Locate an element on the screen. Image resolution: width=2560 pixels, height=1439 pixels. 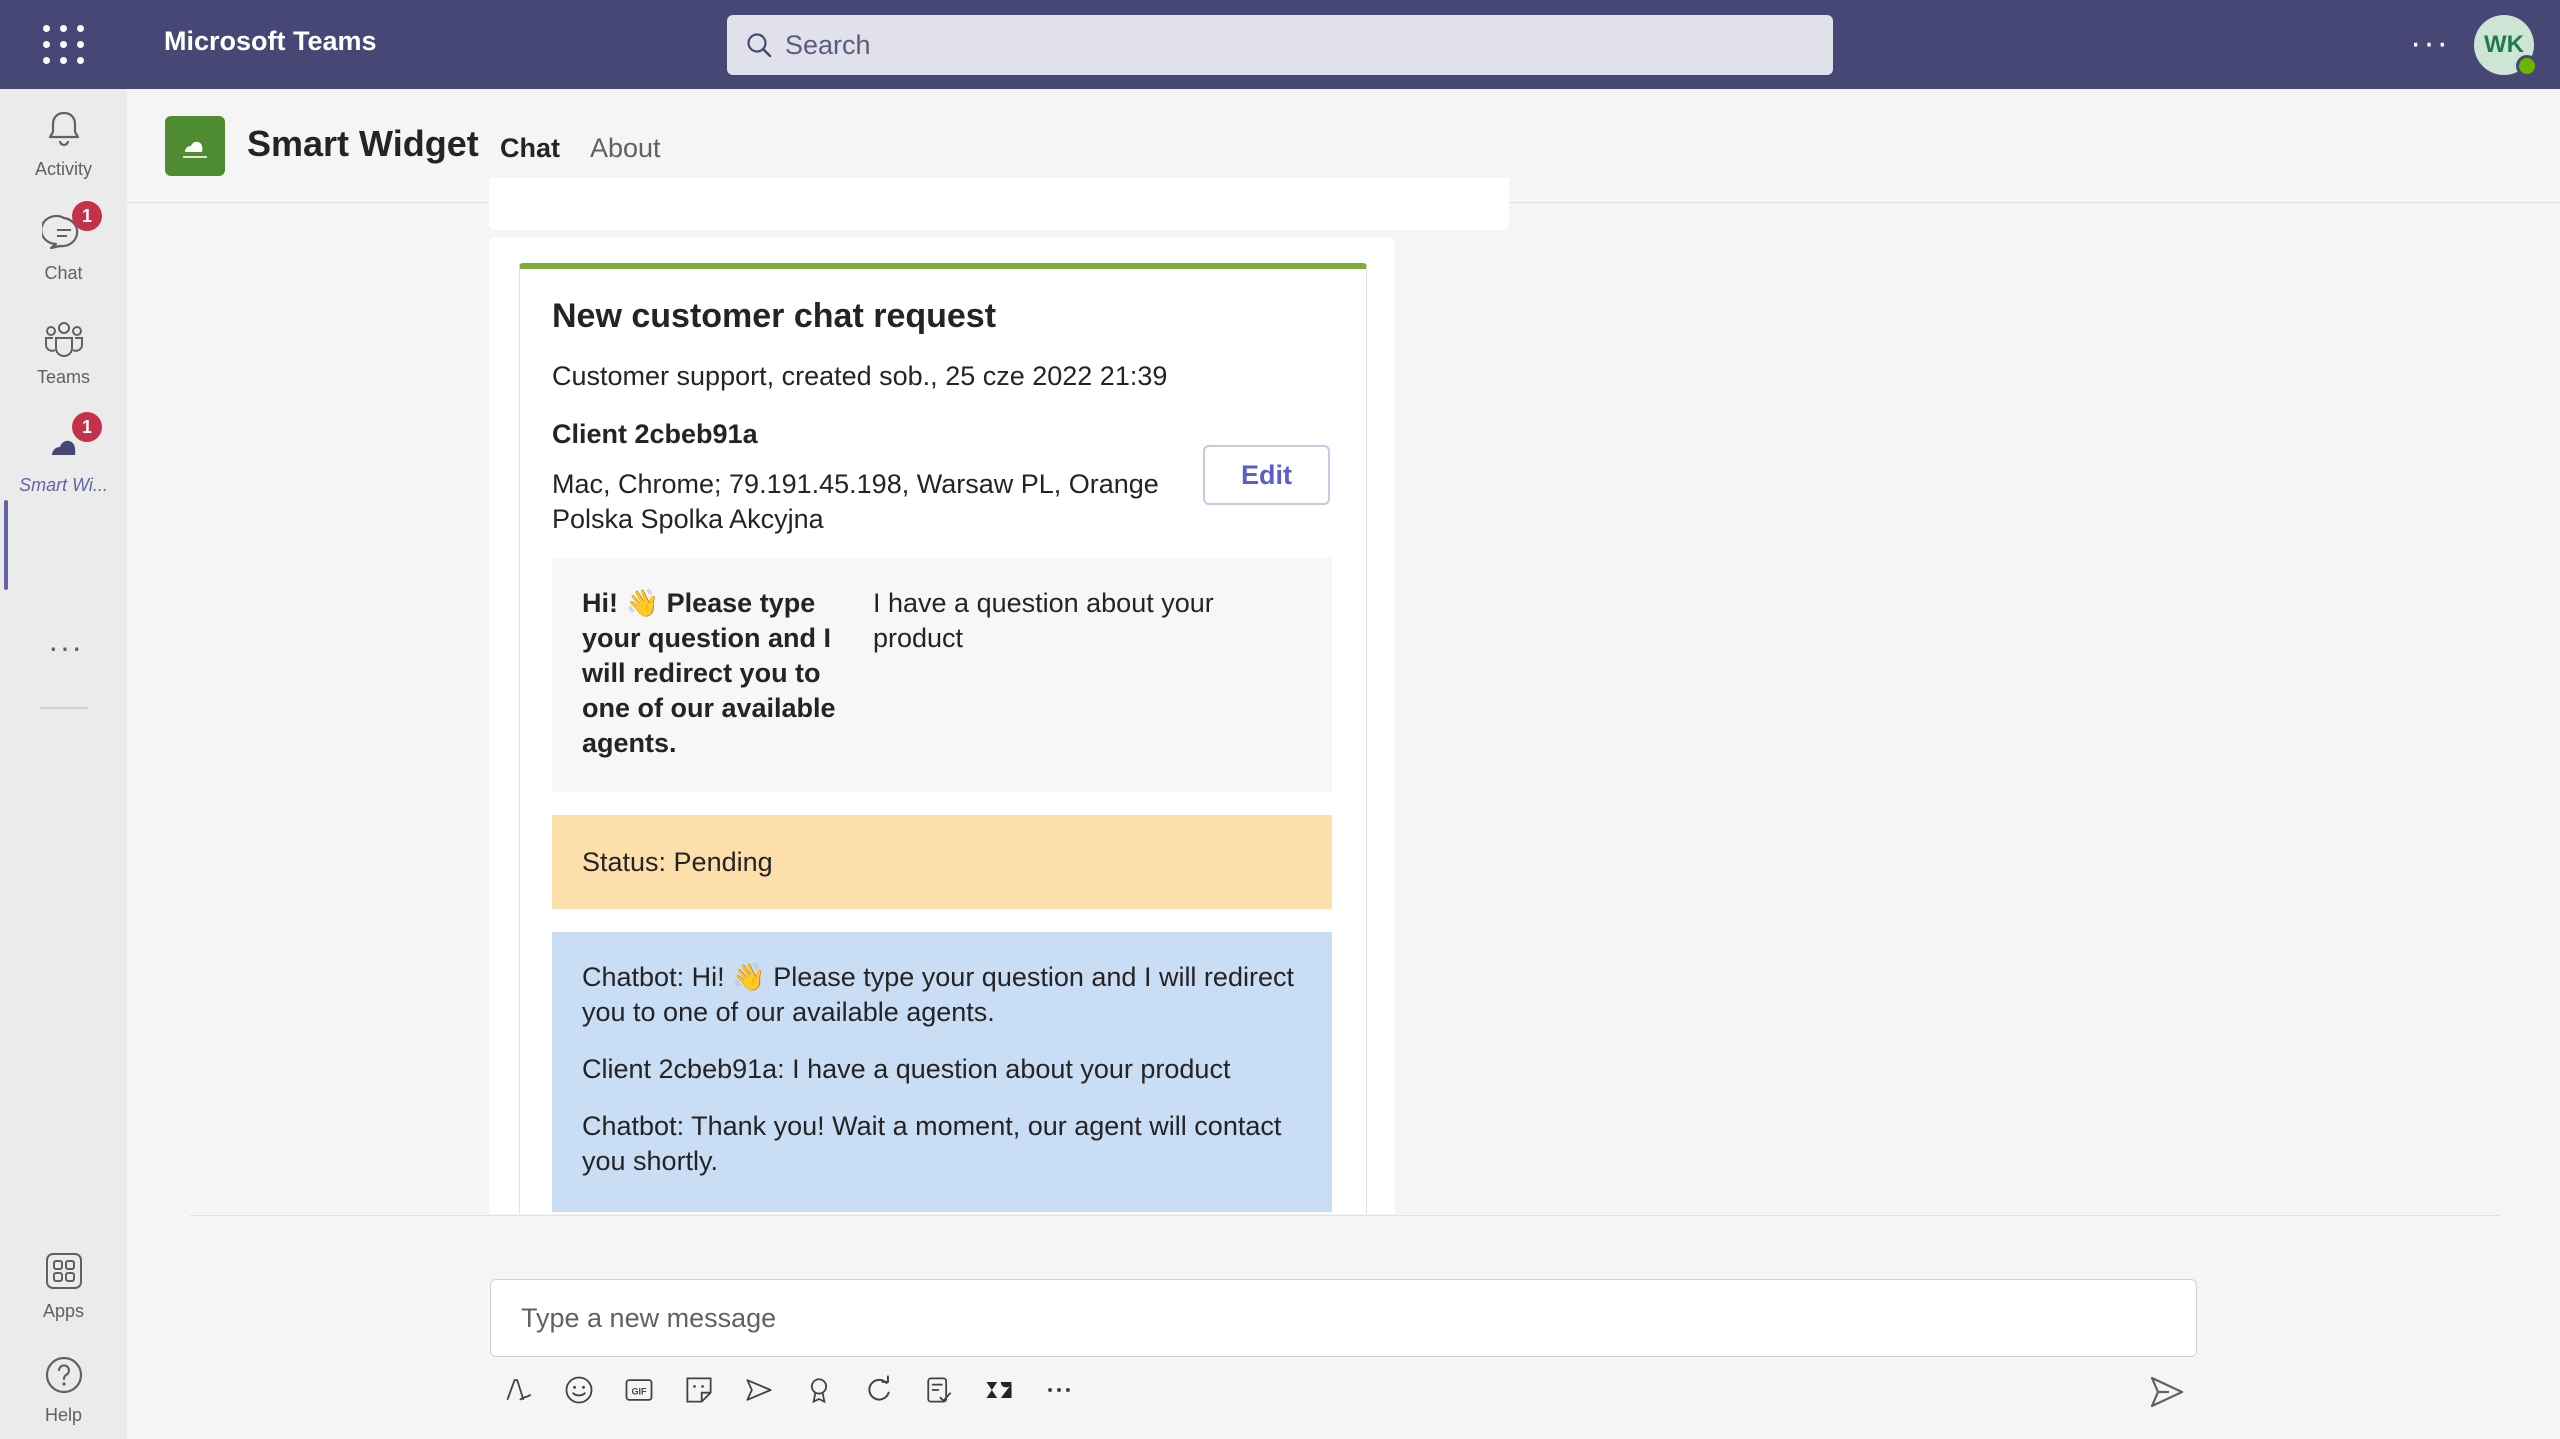
edit-button: Edit is located at coordinates (1266, 475).